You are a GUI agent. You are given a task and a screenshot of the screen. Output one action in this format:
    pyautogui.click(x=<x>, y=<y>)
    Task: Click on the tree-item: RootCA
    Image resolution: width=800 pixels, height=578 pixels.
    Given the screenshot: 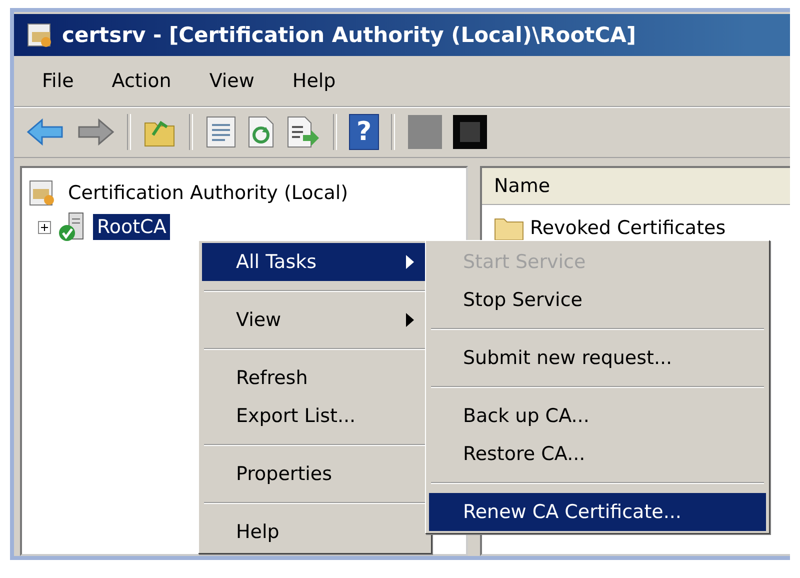 What is the action you would take?
    pyautogui.click(x=131, y=227)
    